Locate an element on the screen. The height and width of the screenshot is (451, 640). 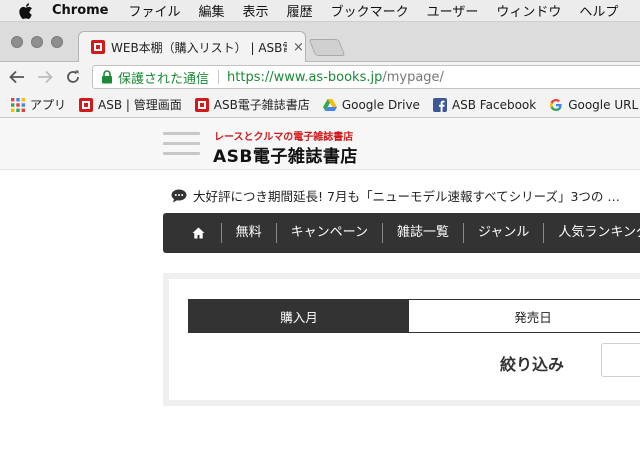
omnibox-separator is located at coordinates (219, 77).